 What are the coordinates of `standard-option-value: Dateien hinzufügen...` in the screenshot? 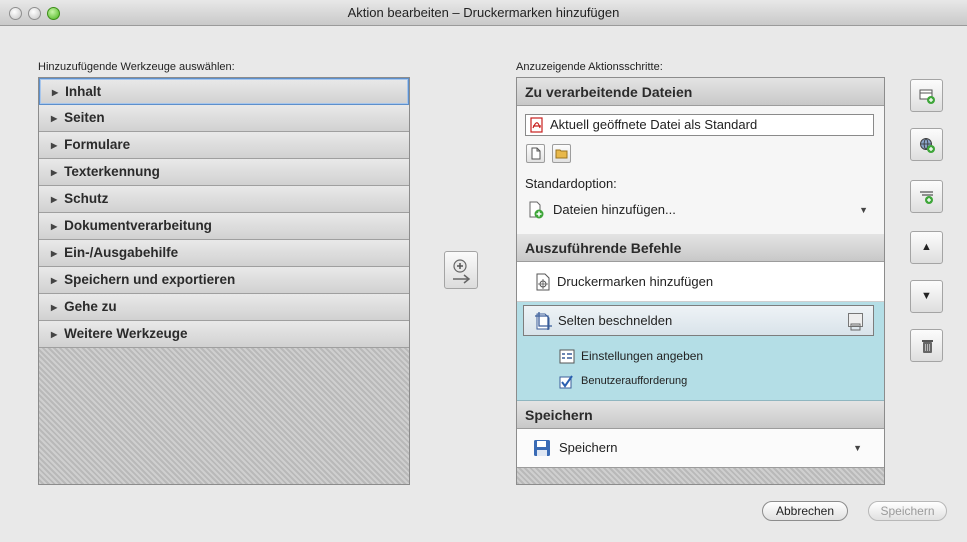 It's located at (614, 209).